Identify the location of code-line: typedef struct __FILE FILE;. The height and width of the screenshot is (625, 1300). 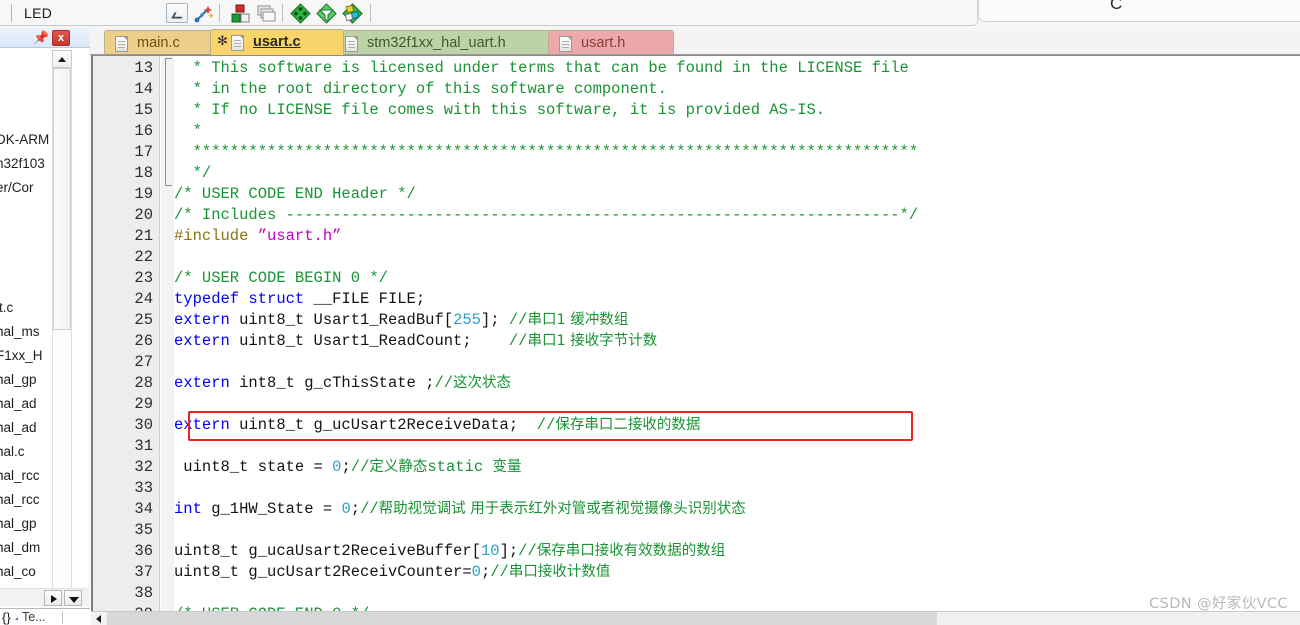
(299, 299).